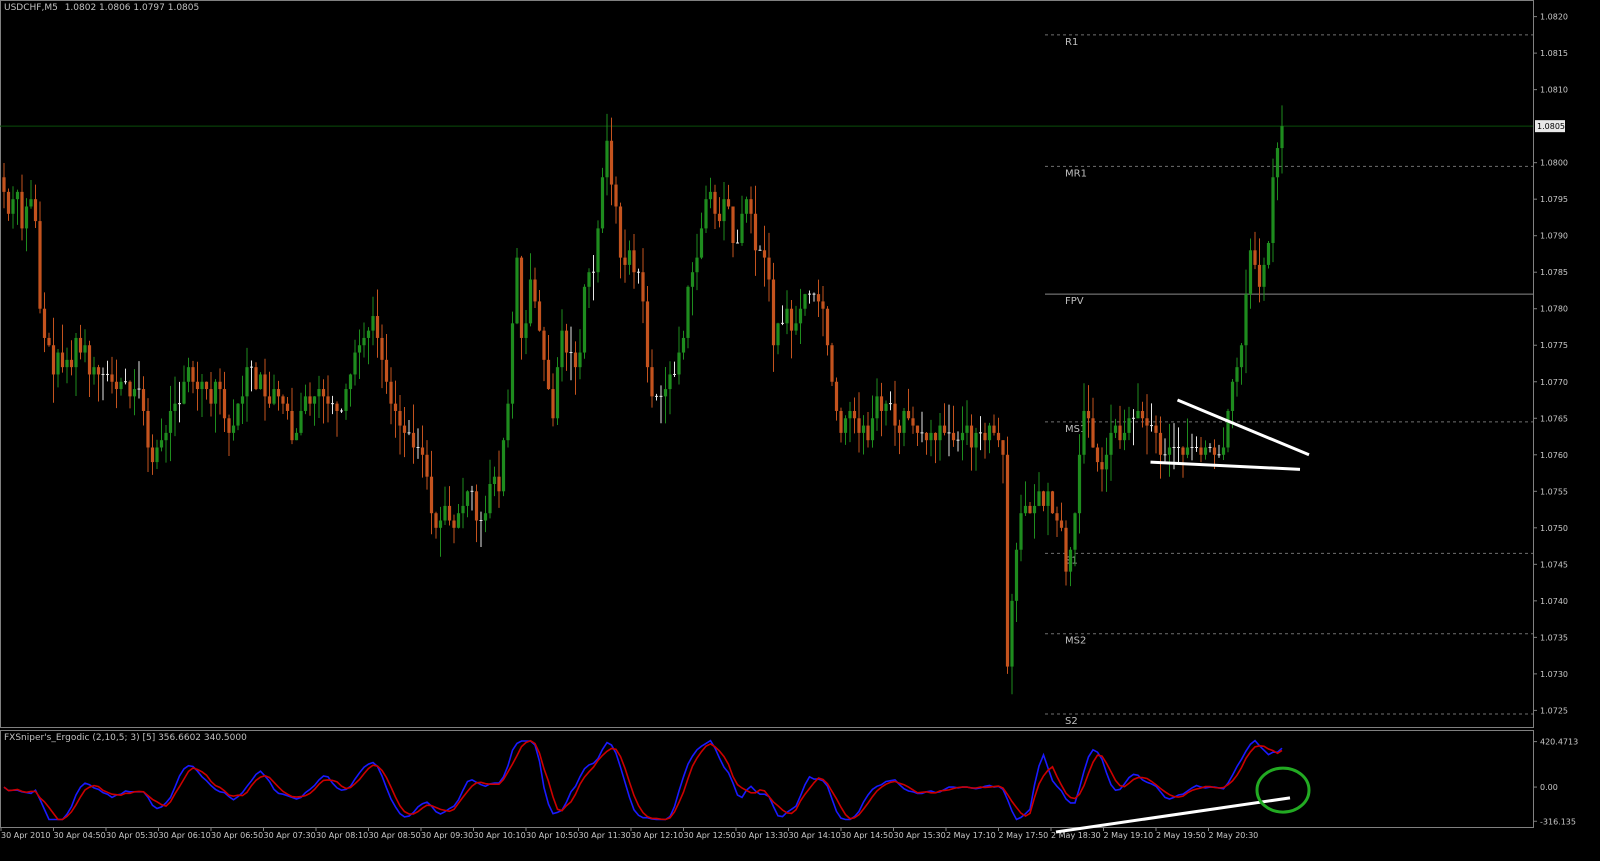 Image resolution: width=1600 pixels, height=861 pixels. I want to click on time-tick-label: 30 Apr 11:30, so click(605, 835).